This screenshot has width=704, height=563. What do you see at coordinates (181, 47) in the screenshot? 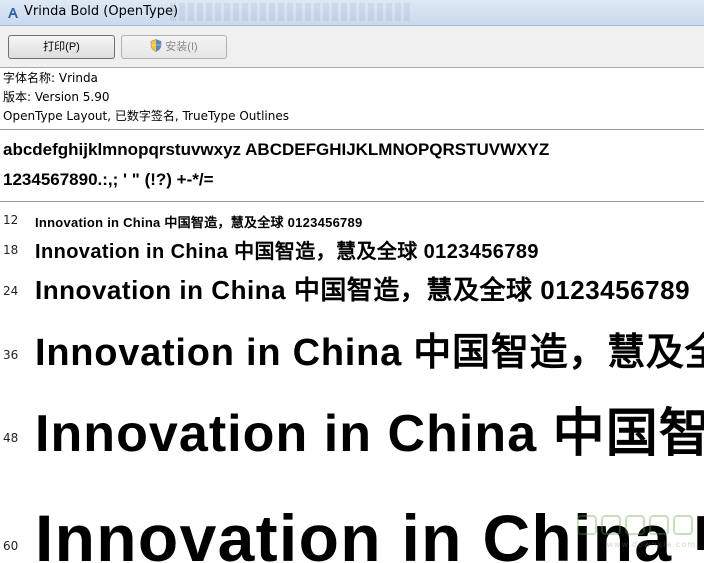
I see `install-button-label: 安装(I)` at bounding box center [181, 47].